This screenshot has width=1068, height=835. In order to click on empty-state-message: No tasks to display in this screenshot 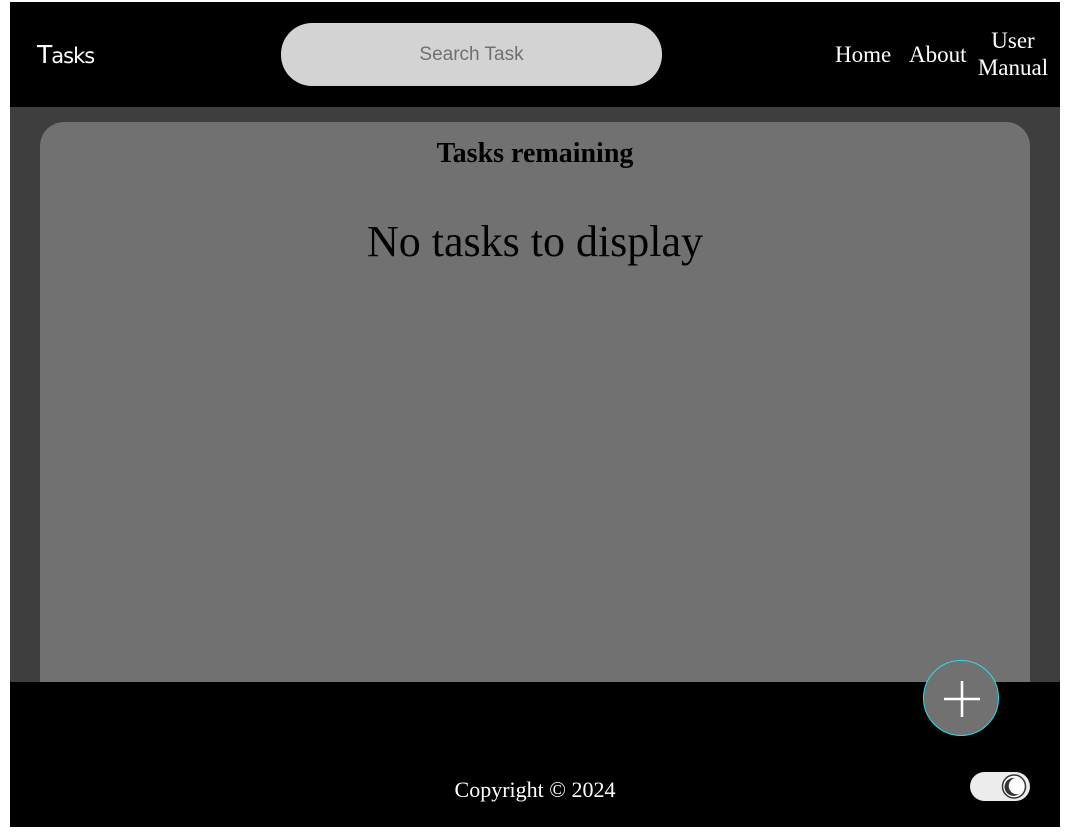, I will do `click(535, 241)`.